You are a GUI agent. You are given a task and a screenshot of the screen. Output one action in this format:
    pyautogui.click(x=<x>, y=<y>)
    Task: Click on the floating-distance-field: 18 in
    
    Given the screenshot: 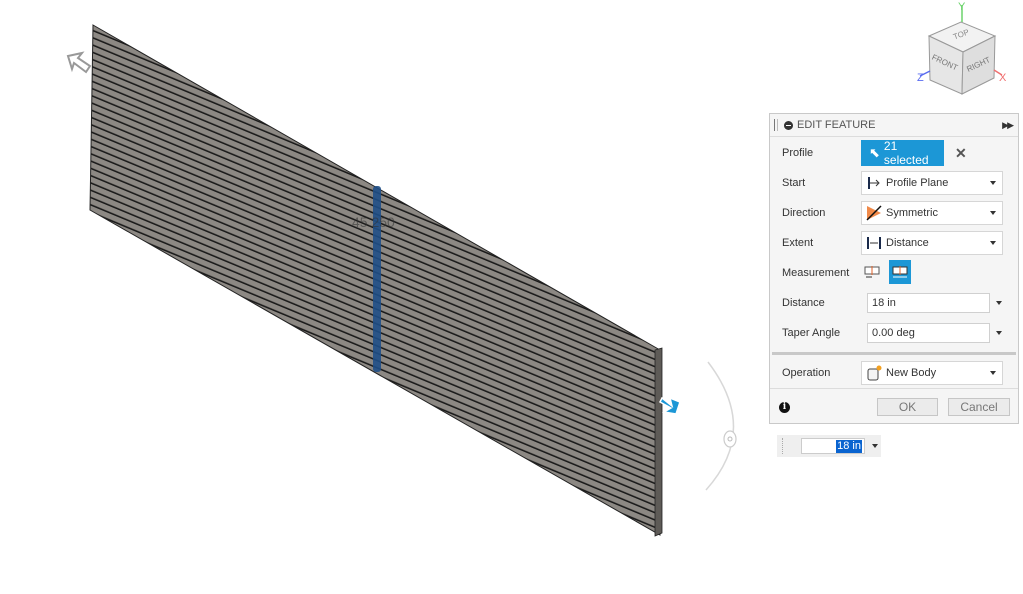 What is the action you would take?
    pyautogui.click(x=833, y=446)
    